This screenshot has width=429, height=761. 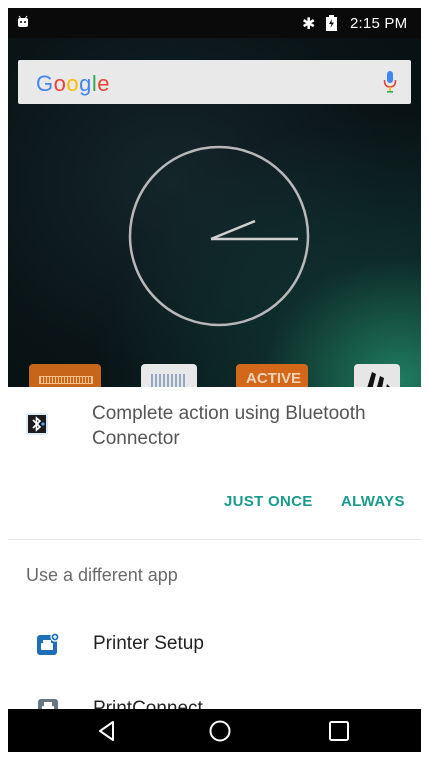 I want to click on analog-clock, so click(x=219, y=236).